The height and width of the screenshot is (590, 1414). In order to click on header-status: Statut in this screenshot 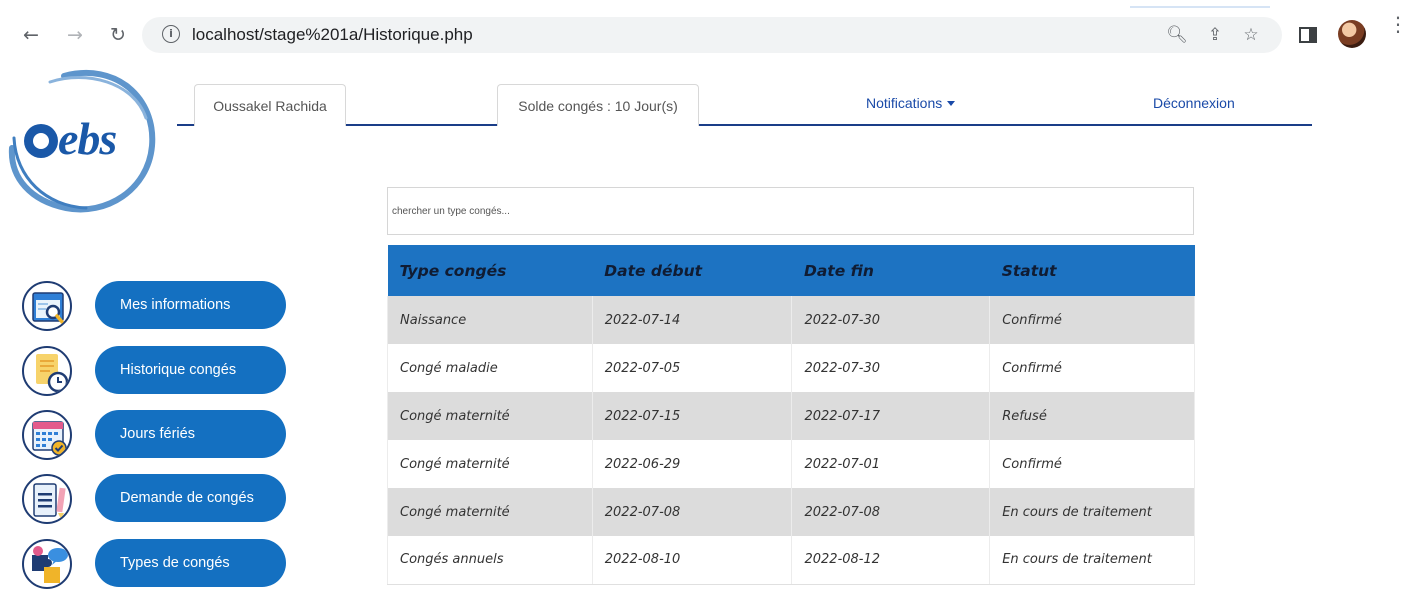, I will do `click(1092, 270)`.